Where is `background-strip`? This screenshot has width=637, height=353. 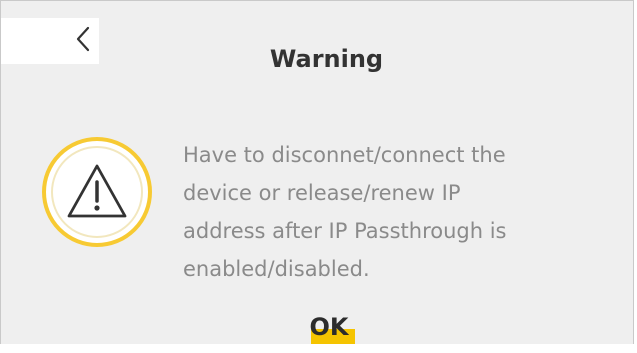 background-strip is located at coordinates (317, 348).